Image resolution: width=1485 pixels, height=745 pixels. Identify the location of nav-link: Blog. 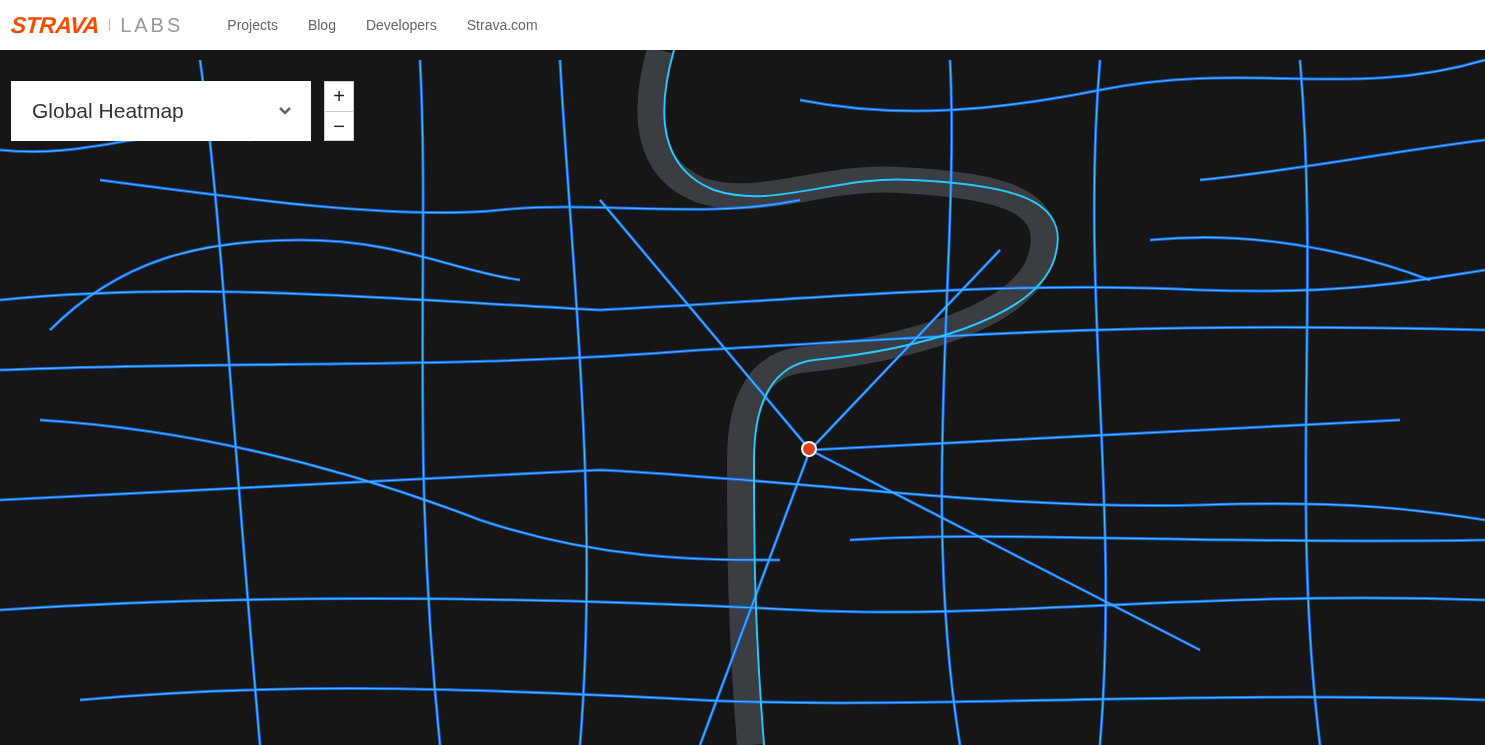
(321, 25).